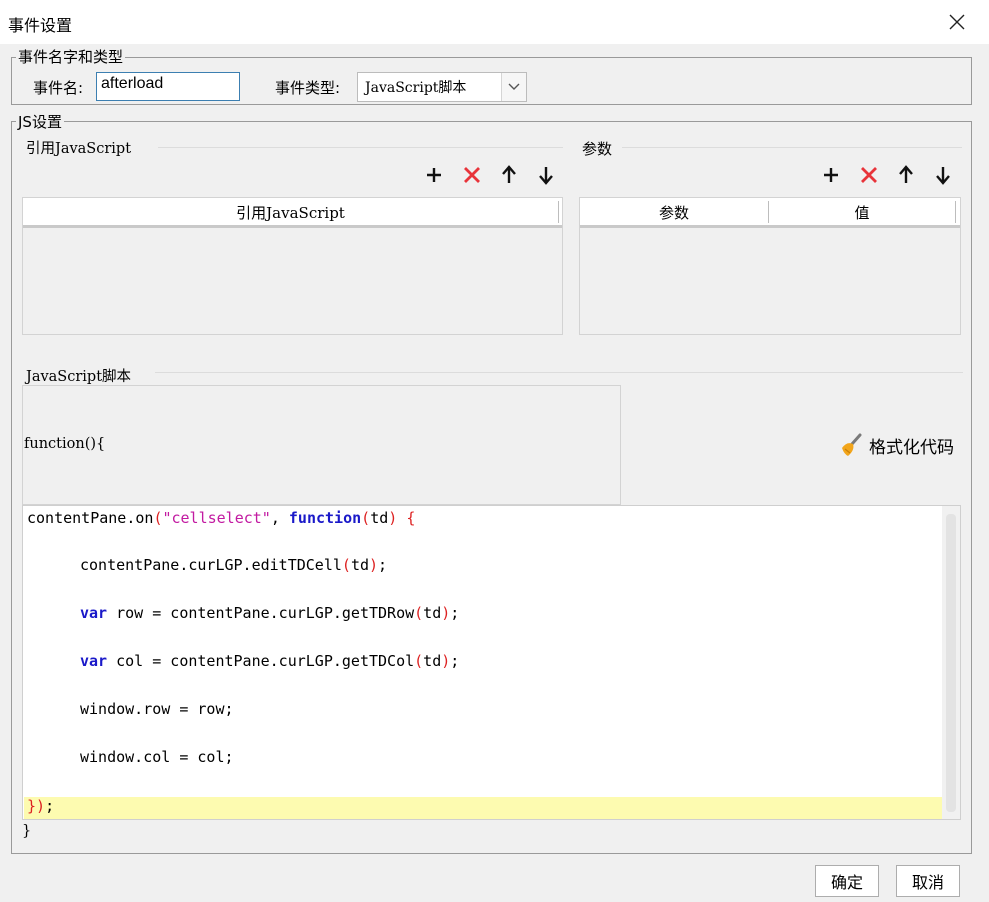 The height and width of the screenshot is (902, 989). What do you see at coordinates (40, 122) in the screenshot?
I see `js-group-legend: JS设置` at bounding box center [40, 122].